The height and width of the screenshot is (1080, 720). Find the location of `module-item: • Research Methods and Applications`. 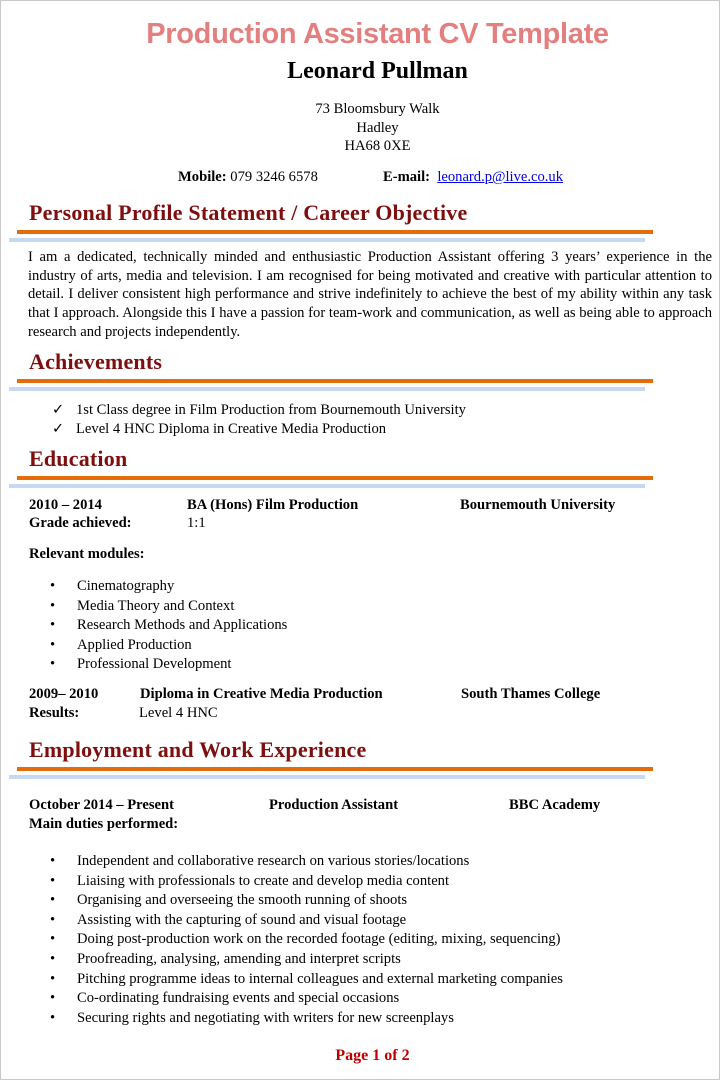

module-item: • Research Methods and Applications is located at coordinates (168, 626).